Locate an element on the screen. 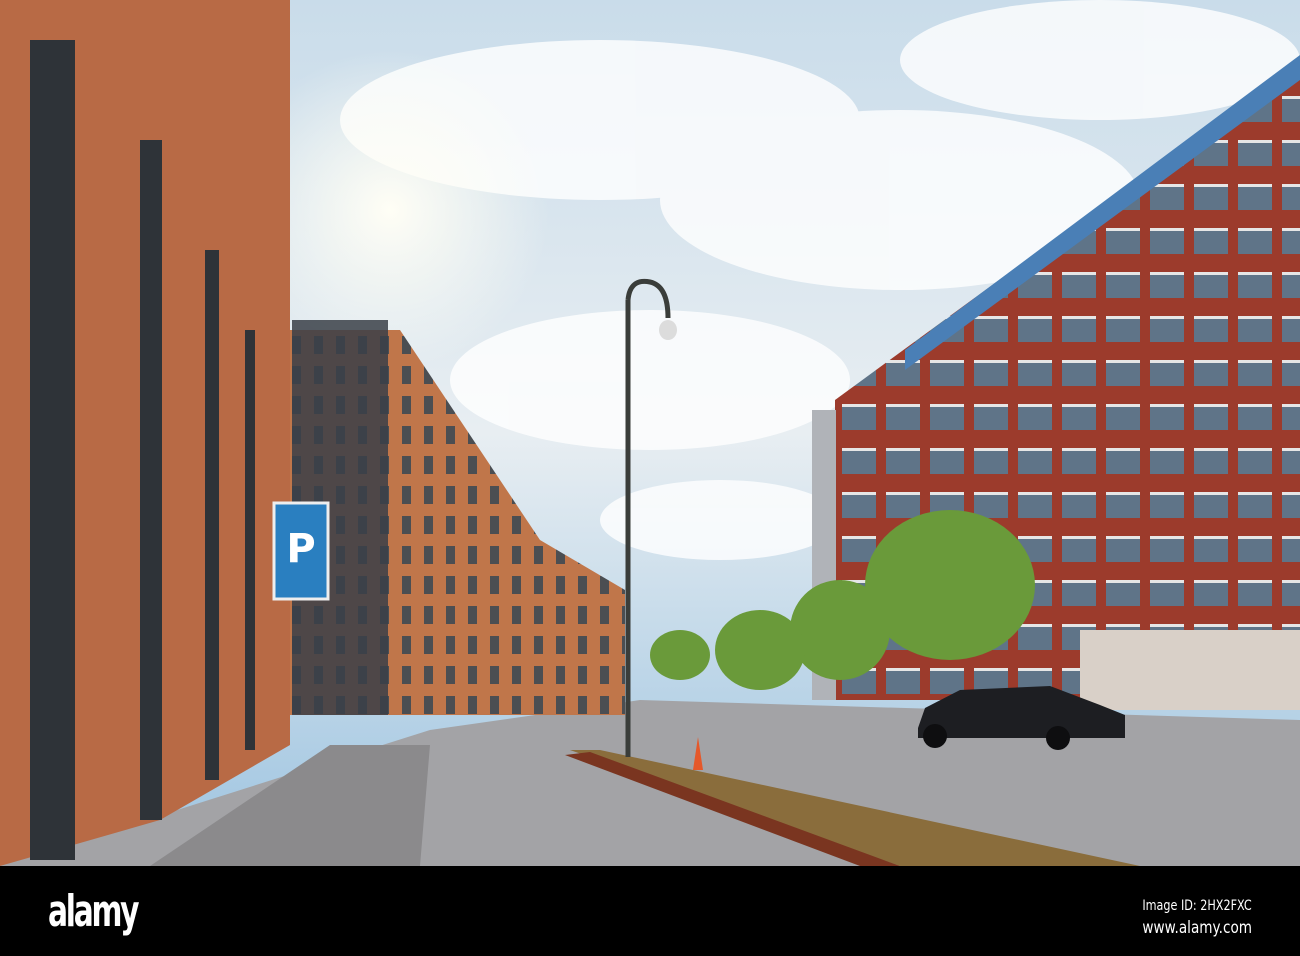 The image size is (1300, 956). parking-sign-letter: P is located at coordinates (300, 549).